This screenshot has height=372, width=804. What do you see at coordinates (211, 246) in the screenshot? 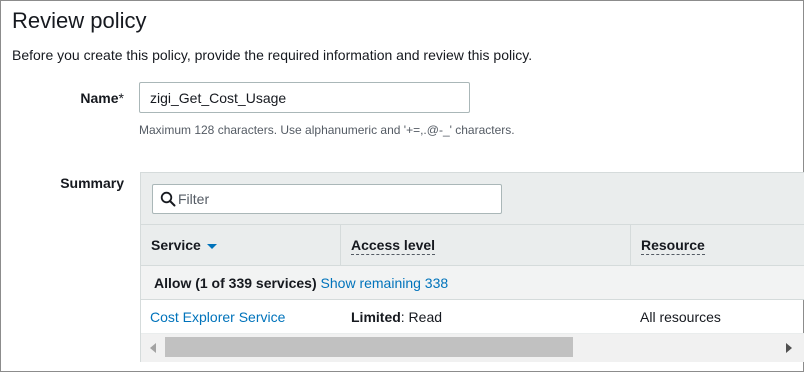
I see `chevron-down-icon` at bounding box center [211, 246].